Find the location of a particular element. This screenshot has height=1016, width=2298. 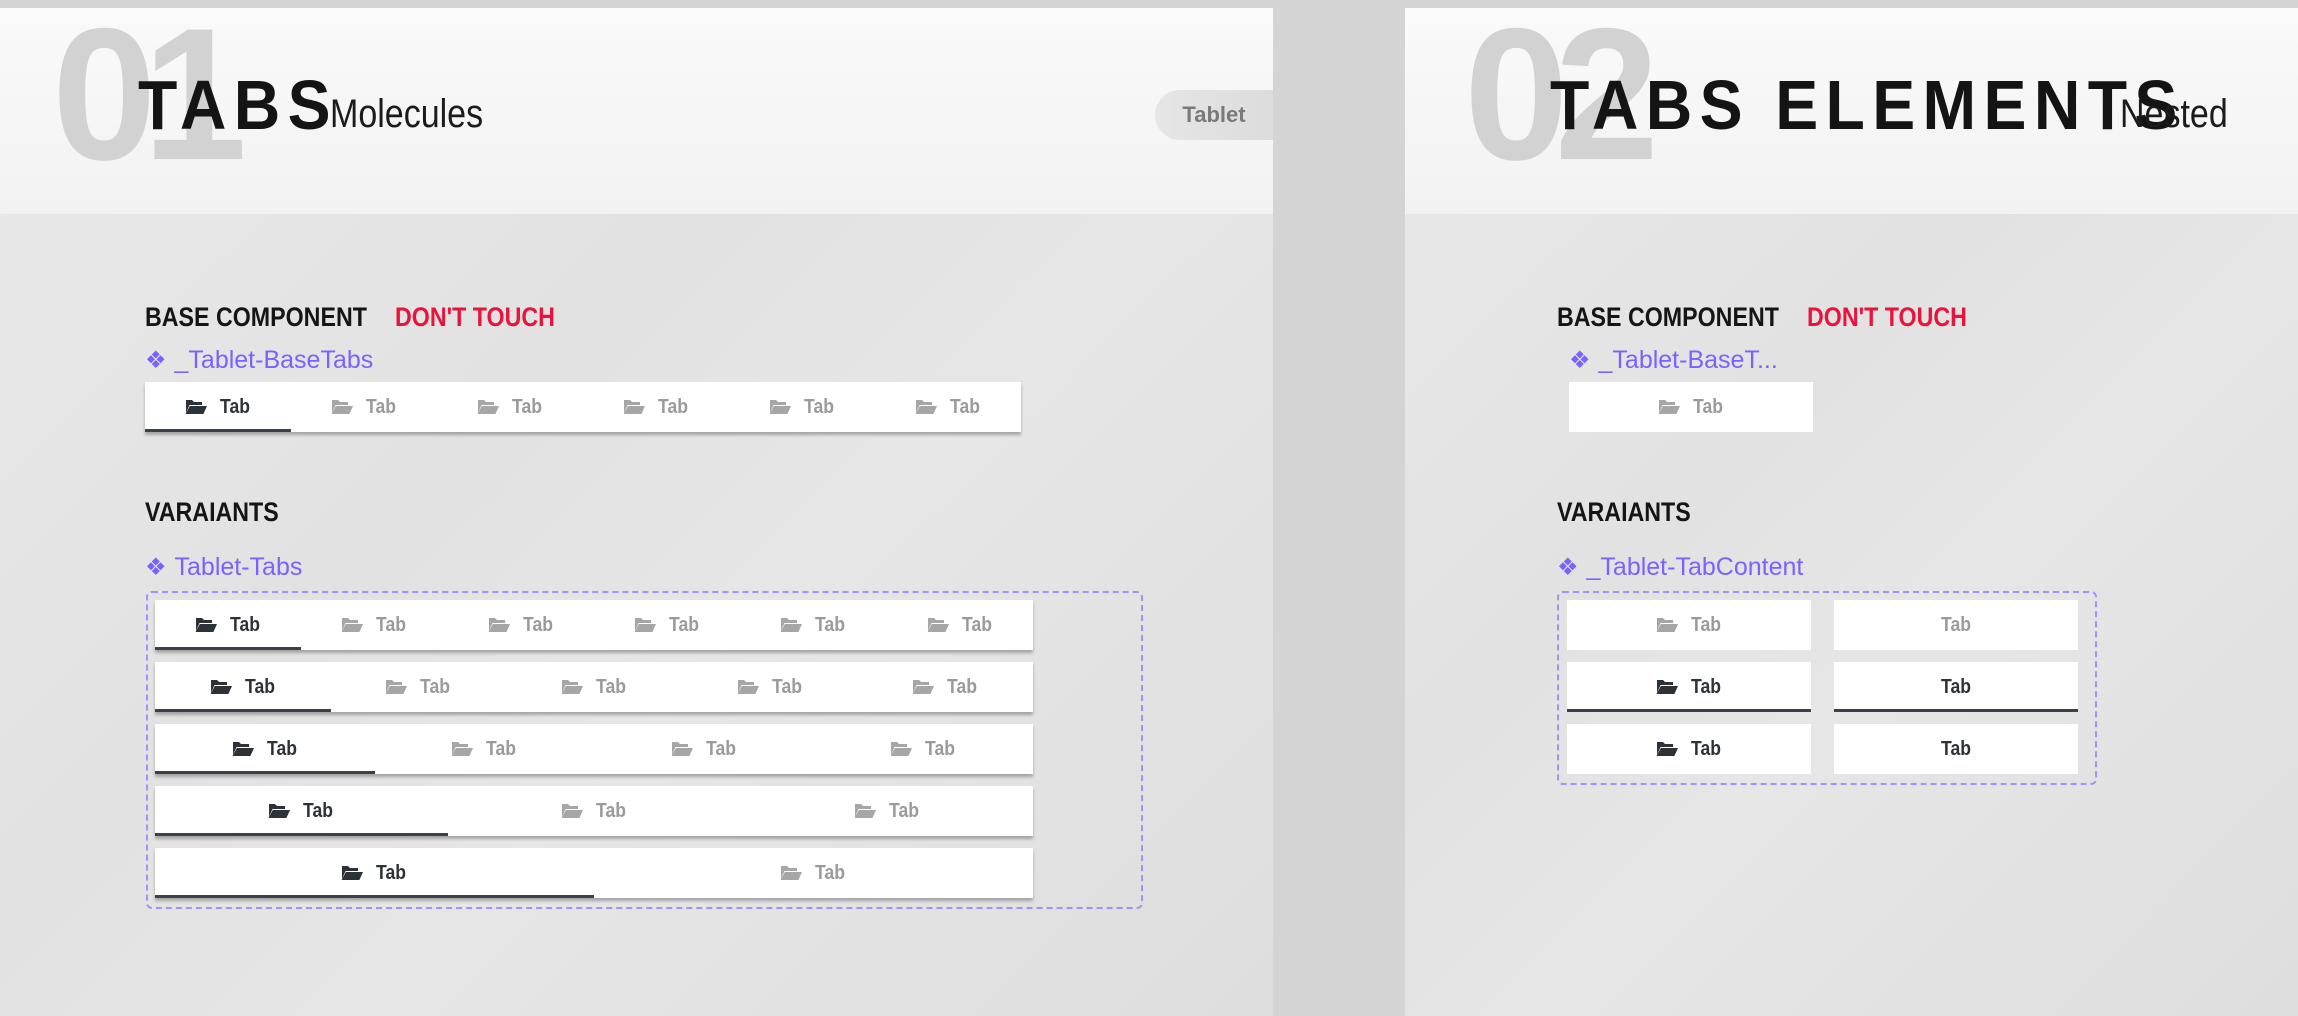

variant-tabs-4: Tab Tab Tab Tab is located at coordinates (594, 749).